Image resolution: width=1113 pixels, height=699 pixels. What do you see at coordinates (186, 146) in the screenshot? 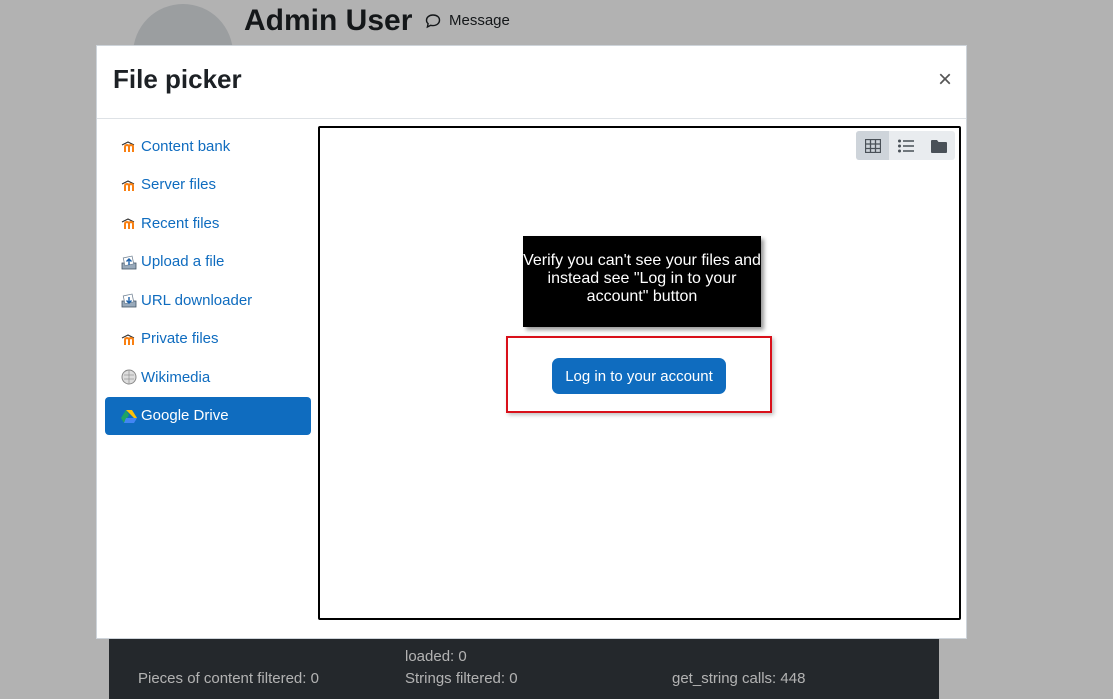
I see `repo-item-label: Content bank` at bounding box center [186, 146].